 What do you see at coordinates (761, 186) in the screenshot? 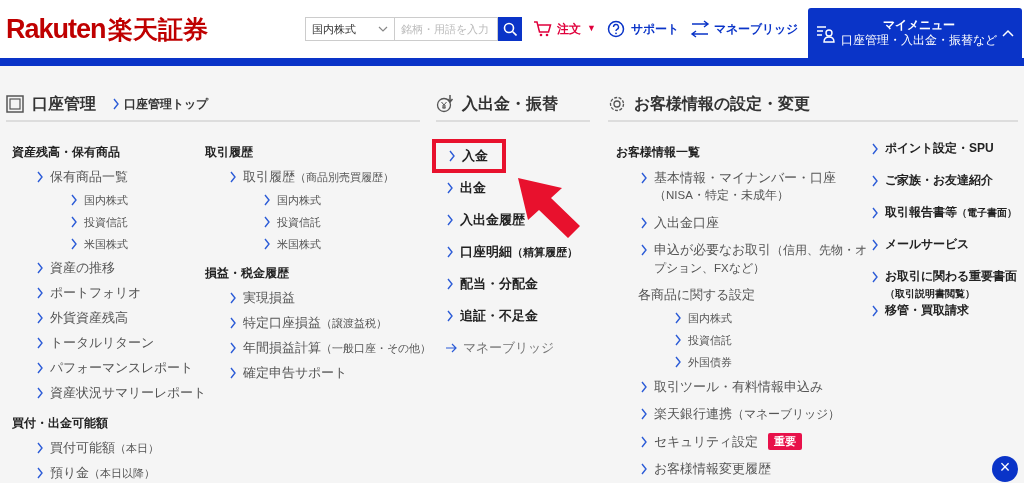
I see `menu-link: 基本情報・マイナンバー・口座 （NISA・特定・未成年）` at bounding box center [761, 186].